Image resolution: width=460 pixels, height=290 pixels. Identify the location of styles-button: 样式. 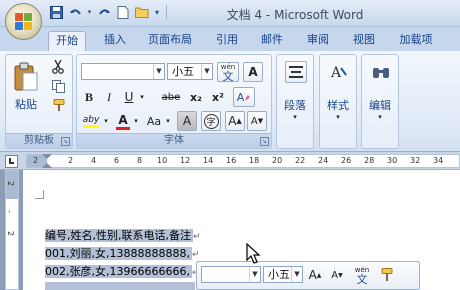
(338, 105).